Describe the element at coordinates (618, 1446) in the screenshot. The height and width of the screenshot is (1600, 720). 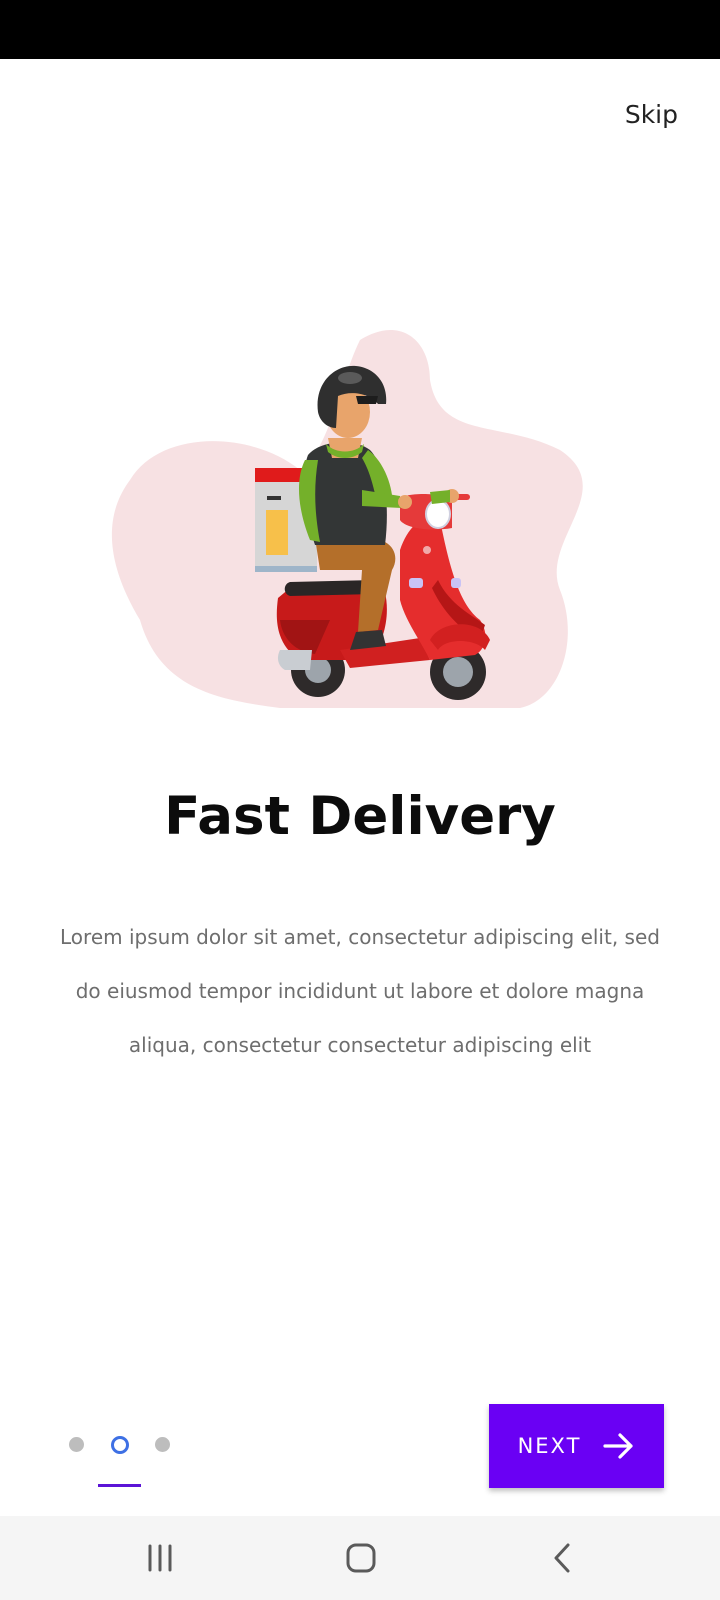
I see `arrow-right-icon` at that location.